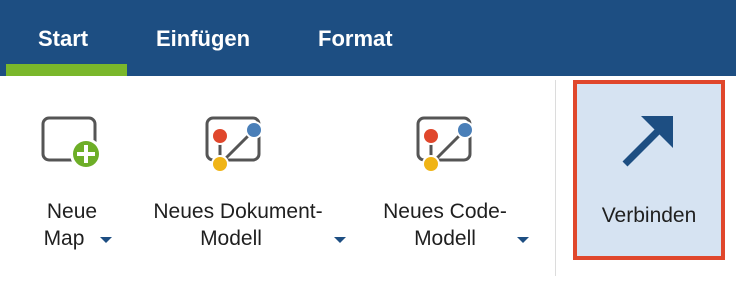  Describe the element at coordinates (80, 181) in the screenshot. I see `new-map-button: Neue Map` at that location.